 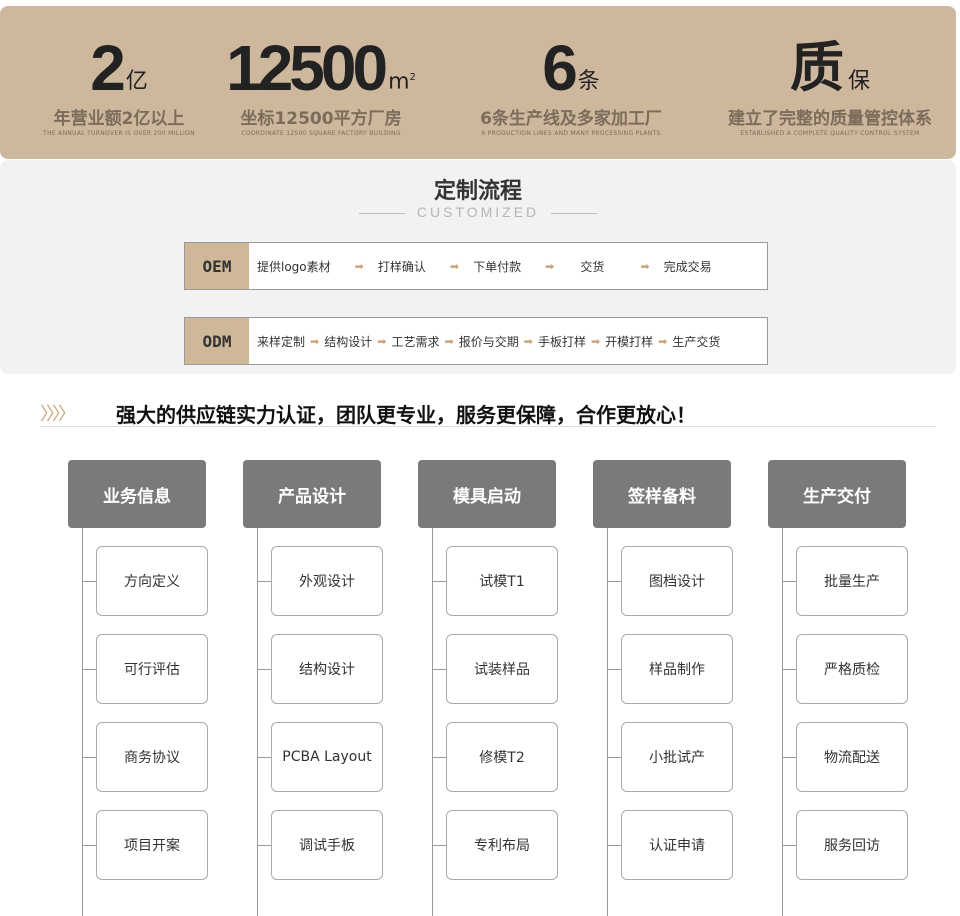 I want to click on column-item: 物流配送, so click(x=852, y=757).